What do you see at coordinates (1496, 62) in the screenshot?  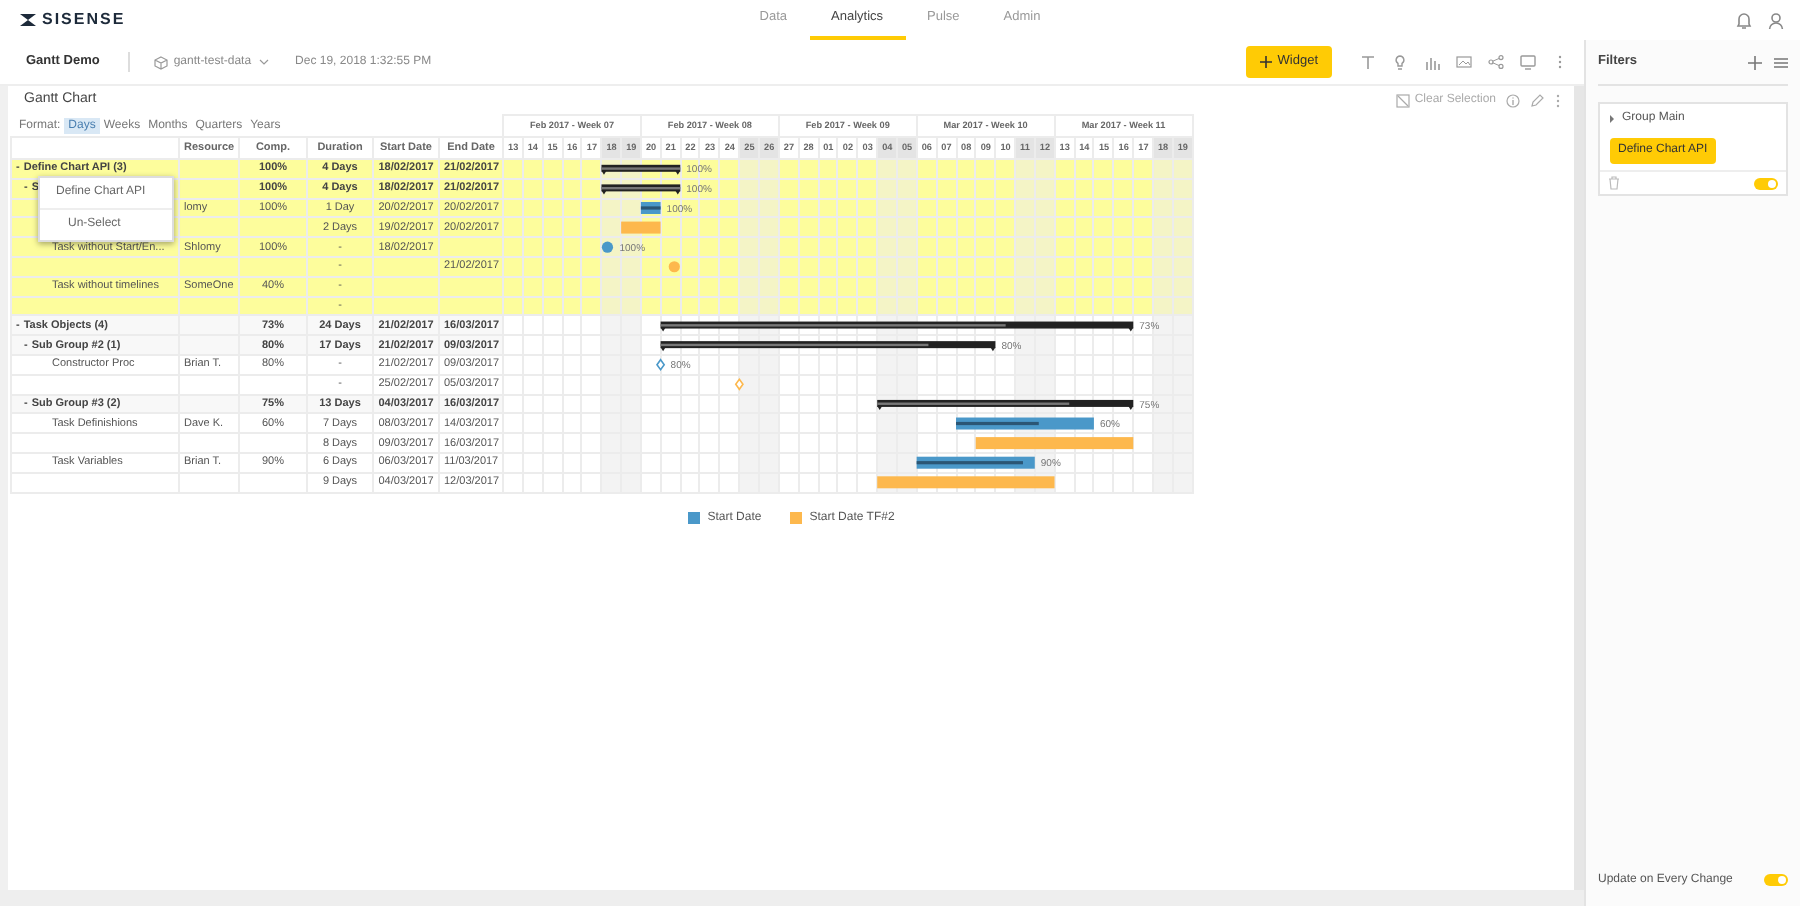 I see `share-icon` at bounding box center [1496, 62].